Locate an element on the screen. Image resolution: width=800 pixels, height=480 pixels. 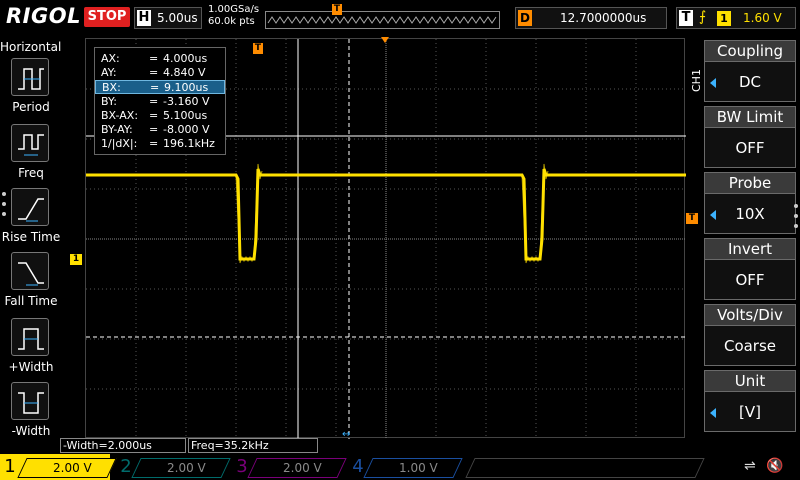
speaker-muted-icon: 🔇 is located at coordinates (774, 466).